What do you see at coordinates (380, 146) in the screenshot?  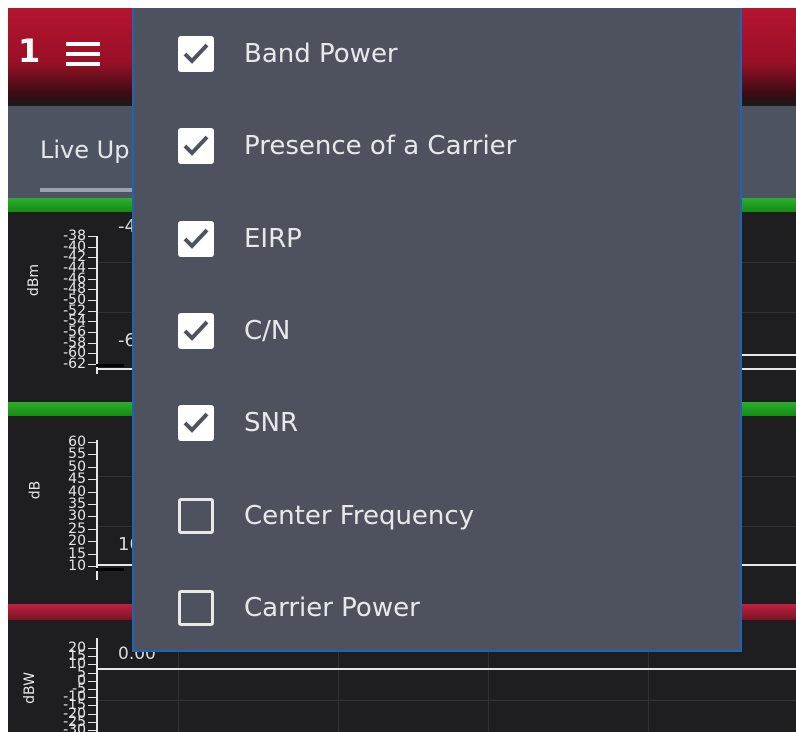 I see `metric-option-label: Presence of a Carrier` at bounding box center [380, 146].